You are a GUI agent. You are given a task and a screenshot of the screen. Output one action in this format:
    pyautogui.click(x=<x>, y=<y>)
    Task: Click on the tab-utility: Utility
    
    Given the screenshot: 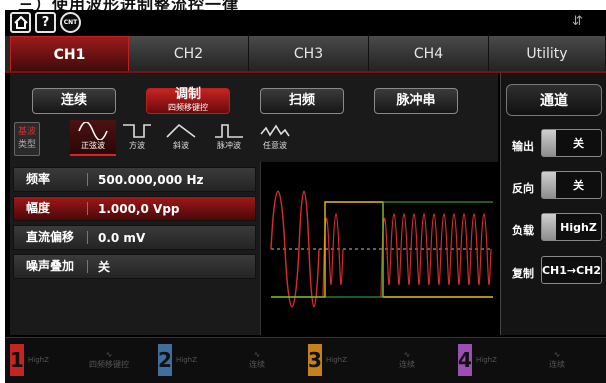 What is the action you would take?
    pyautogui.click(x=547, y=54)
    